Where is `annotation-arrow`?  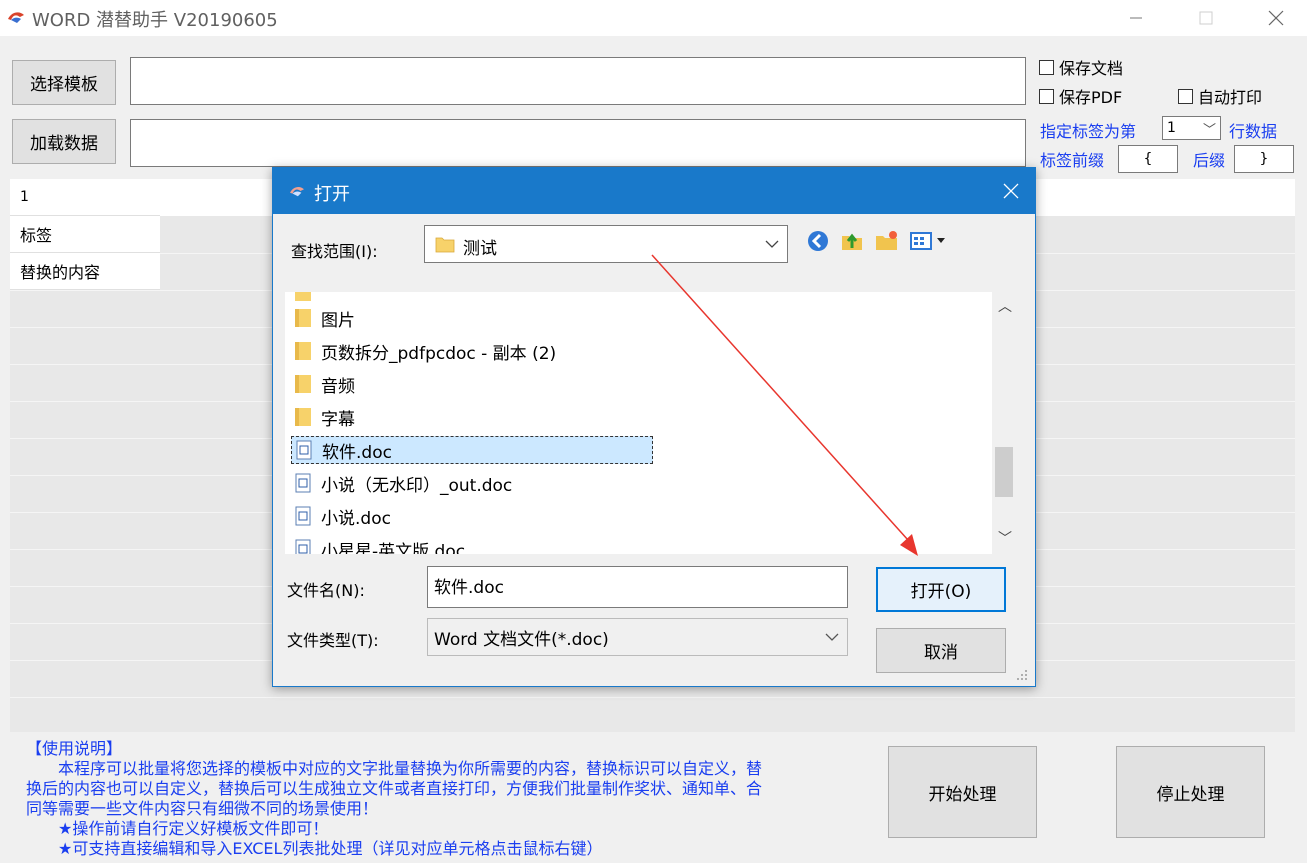 annotation-arrow is located at coordinates (784, 405).